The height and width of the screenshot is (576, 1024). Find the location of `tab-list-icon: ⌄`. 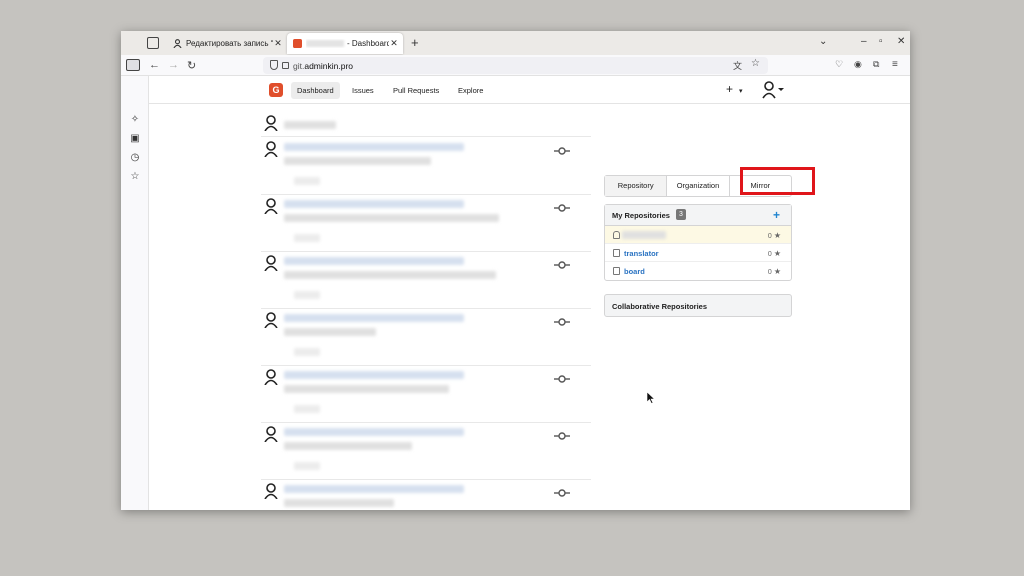

tab-list-icon: ⌄ is located at coordinates (823, 41).